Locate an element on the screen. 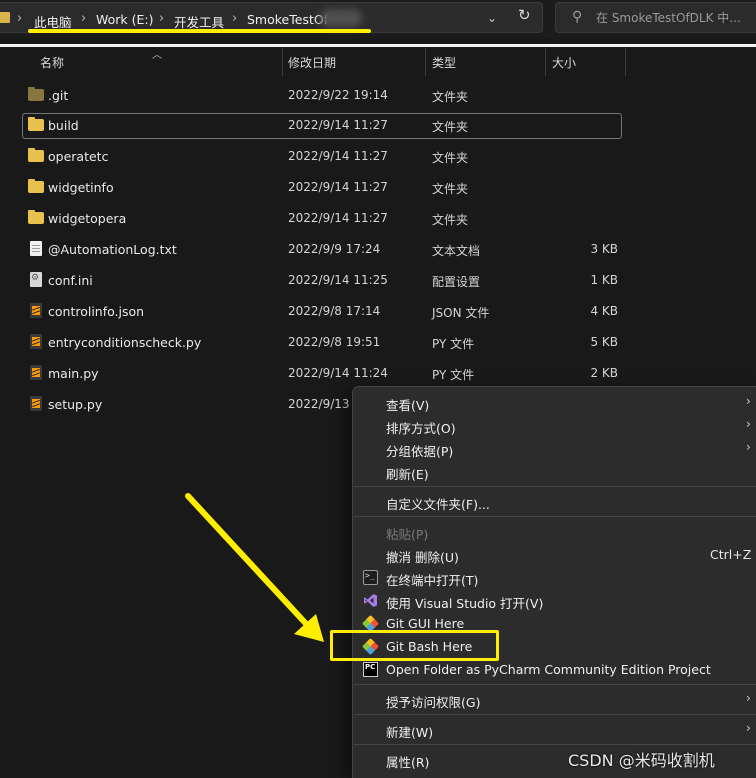 Image resolution: width=756 pixels, height=778 pixels. menu-item-label: 分组依据(P) is located at coordinates (420, 451).